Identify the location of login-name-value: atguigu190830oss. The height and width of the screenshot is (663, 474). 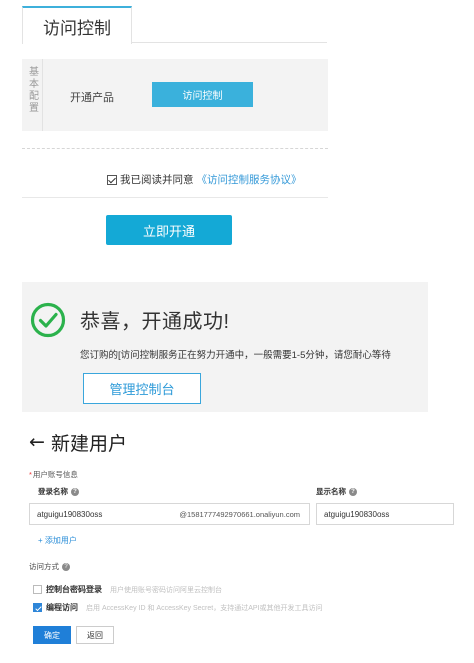
(70, 514).